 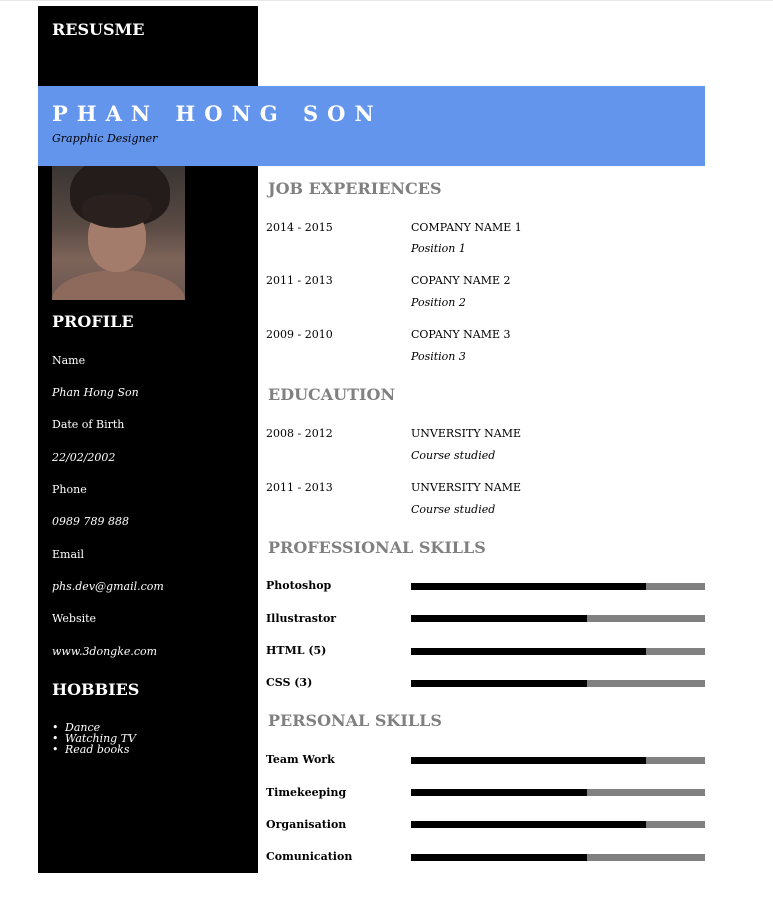 What do you see at coordinates (299, 585) in the screenshot?
I see `skill-name: Photoshop` at bounding box center [299, 585].